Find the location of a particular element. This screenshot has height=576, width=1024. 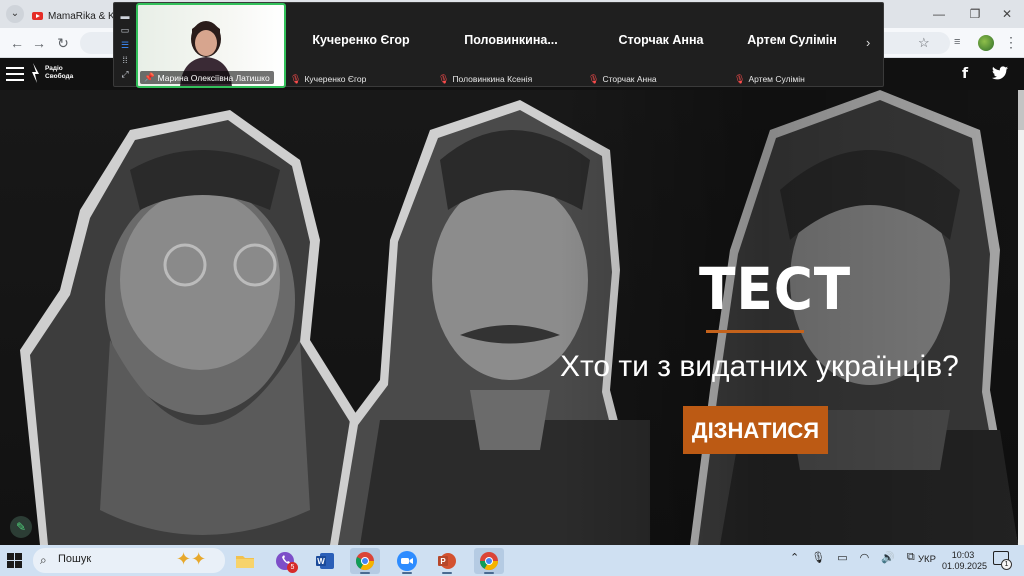

title-underline is located at coordinates (755, 331).